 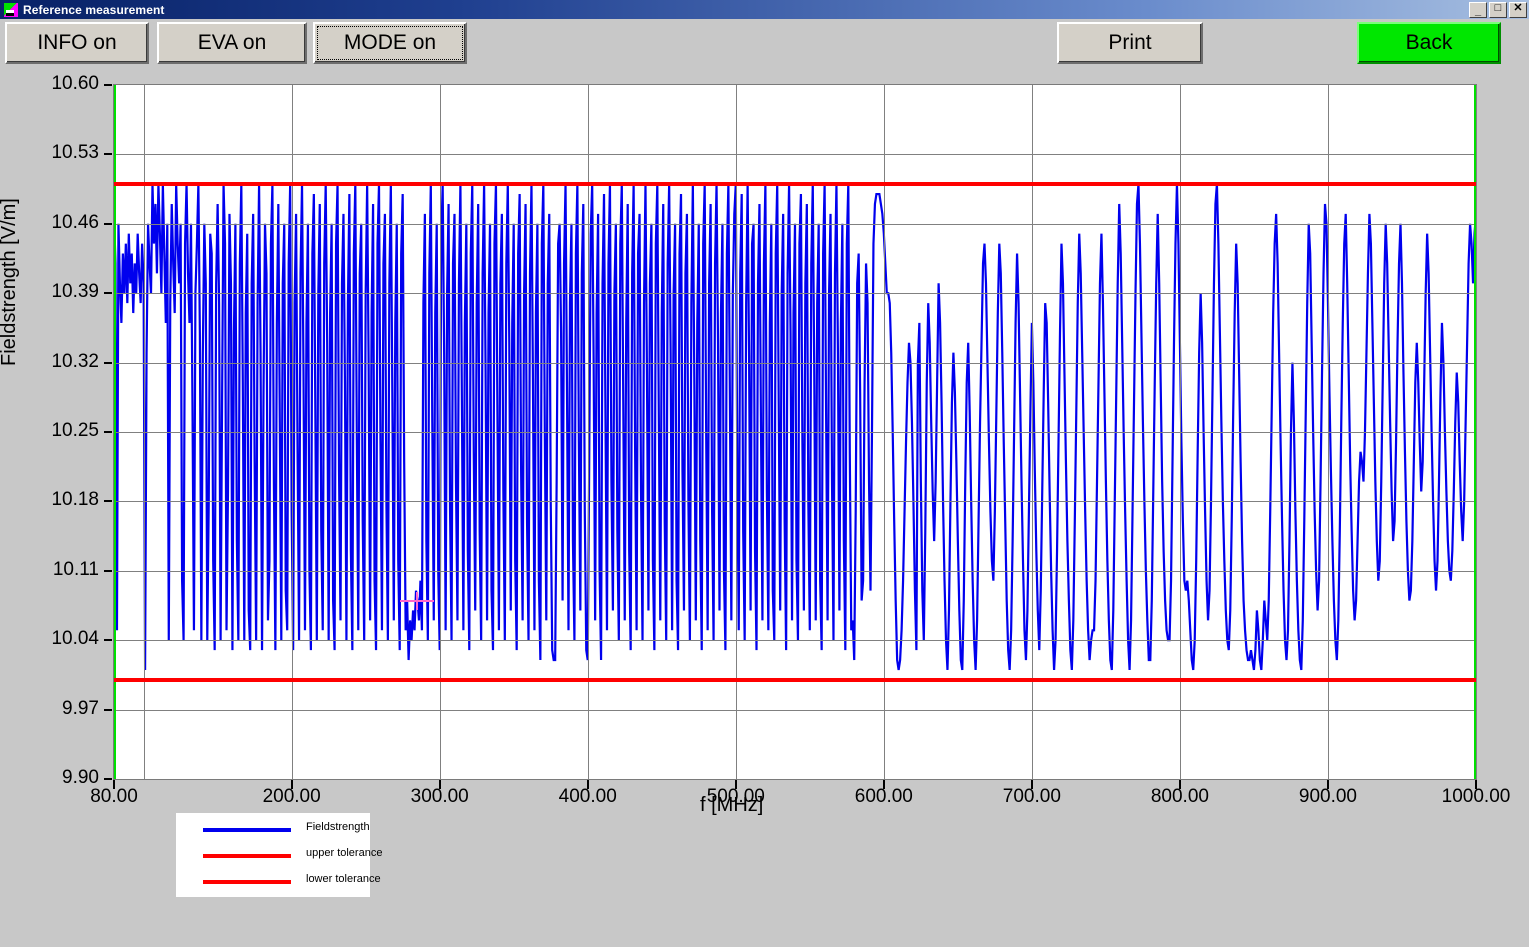 What do you see at coordinates (75, 83) in the screenshot?
I see `y-axis-tick-label: 10.60` at bounding box center [75, 83].